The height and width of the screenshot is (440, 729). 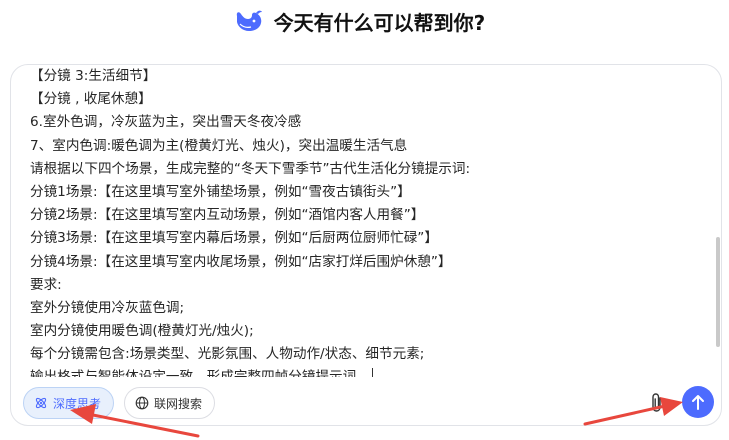 What do you see at coordinates (633, 411) in the screenshot?
I see `annotation-arrow-right` at bounding box center [633, 411].